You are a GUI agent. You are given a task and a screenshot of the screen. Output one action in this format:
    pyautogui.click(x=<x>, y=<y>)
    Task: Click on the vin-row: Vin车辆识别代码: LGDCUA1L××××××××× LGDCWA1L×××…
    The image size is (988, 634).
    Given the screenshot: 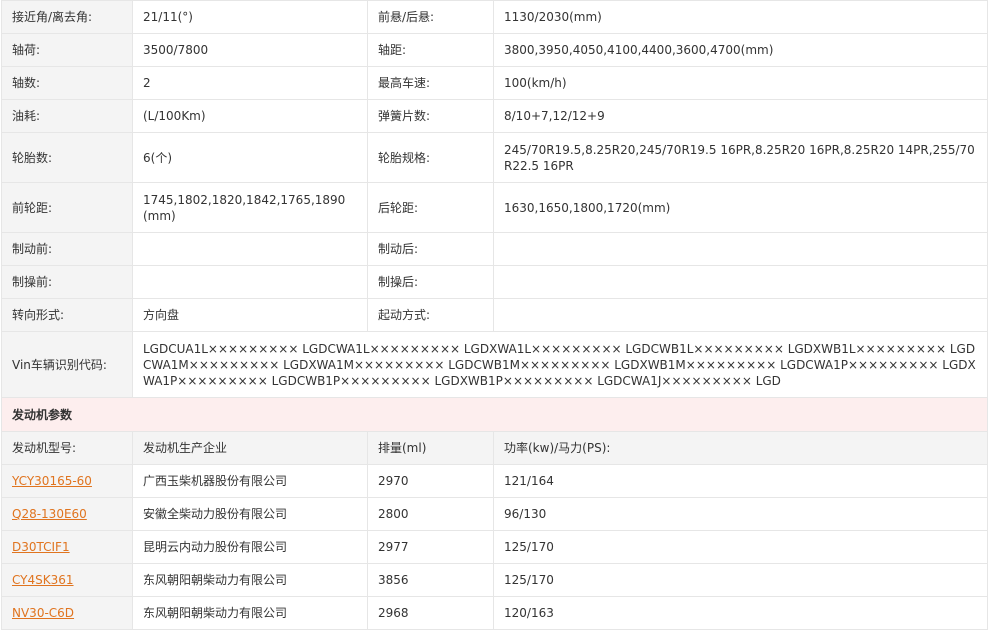 What is the action you would take?
    pyautogui.click(x=494, y=364)
    